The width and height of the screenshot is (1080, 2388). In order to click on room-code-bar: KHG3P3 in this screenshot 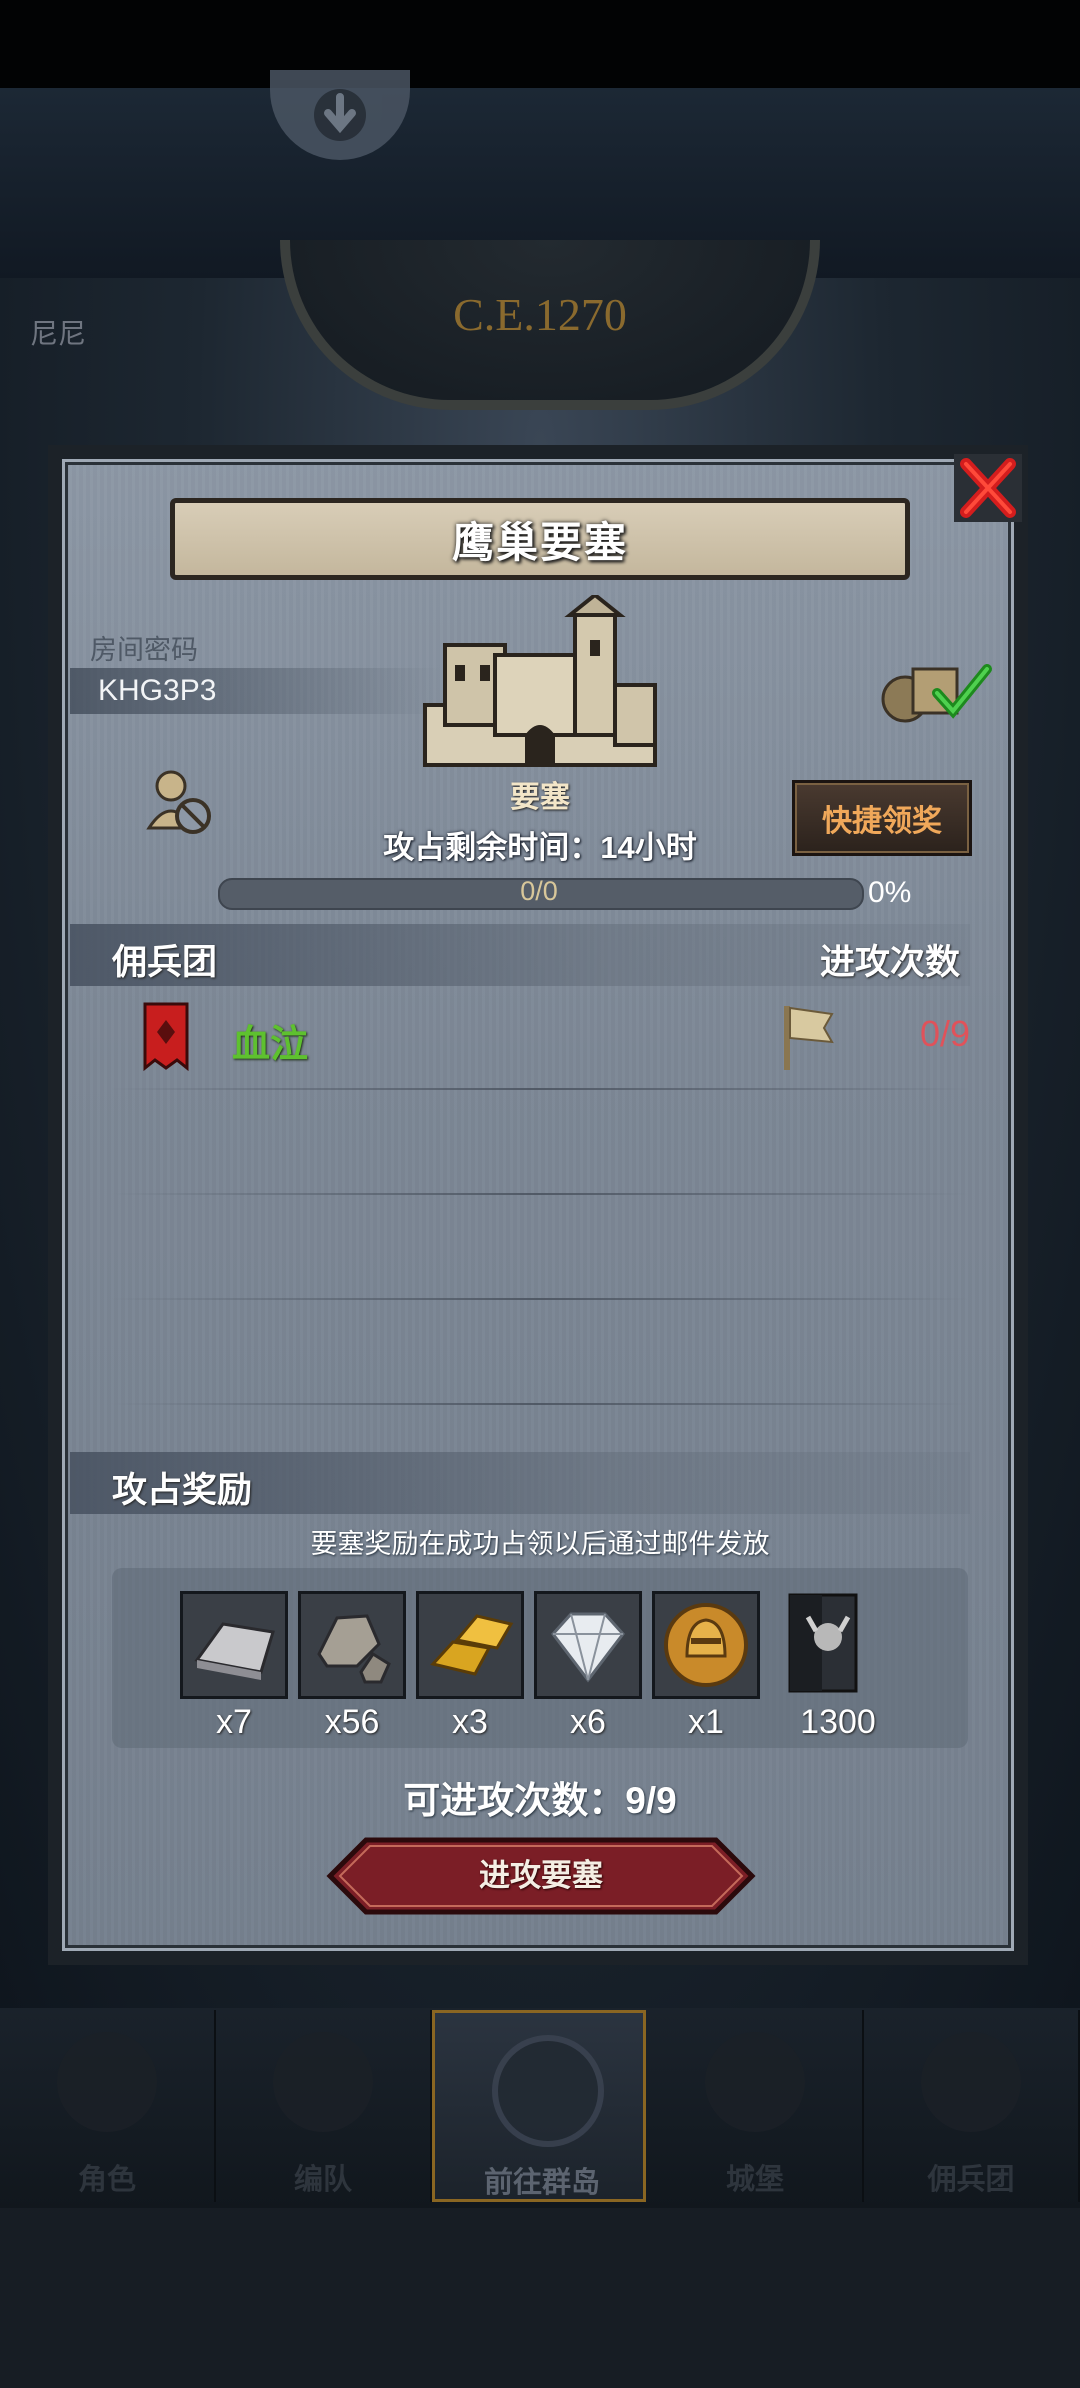, I will do `click(255, 691)`.